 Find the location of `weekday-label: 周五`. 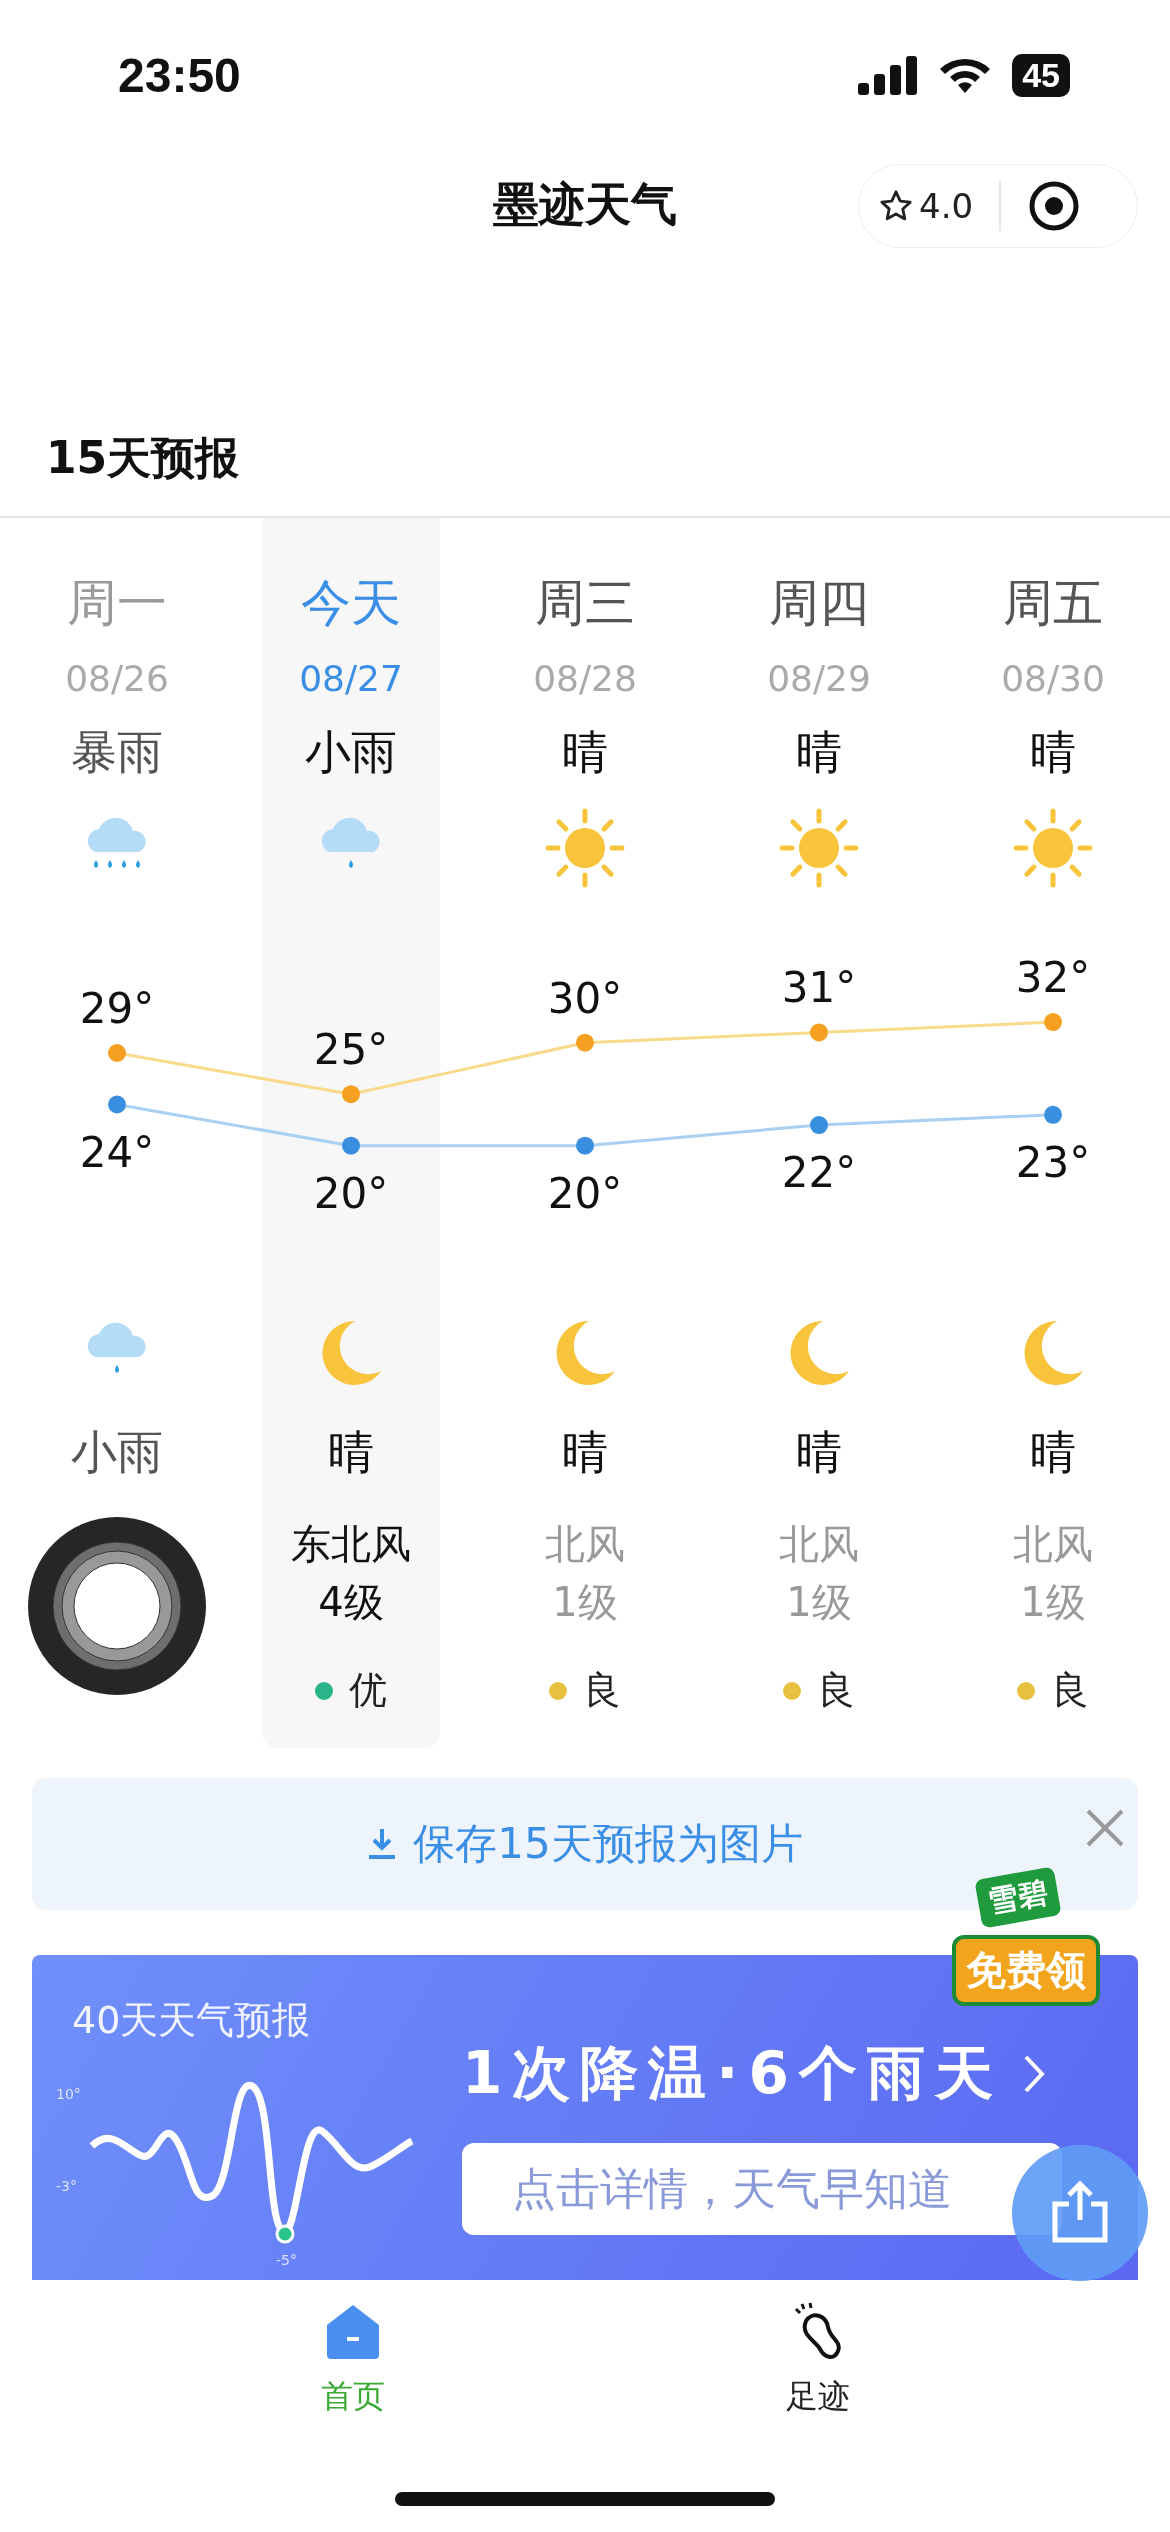

weekday-label: 周五 is located at coordinates (1053, 603).